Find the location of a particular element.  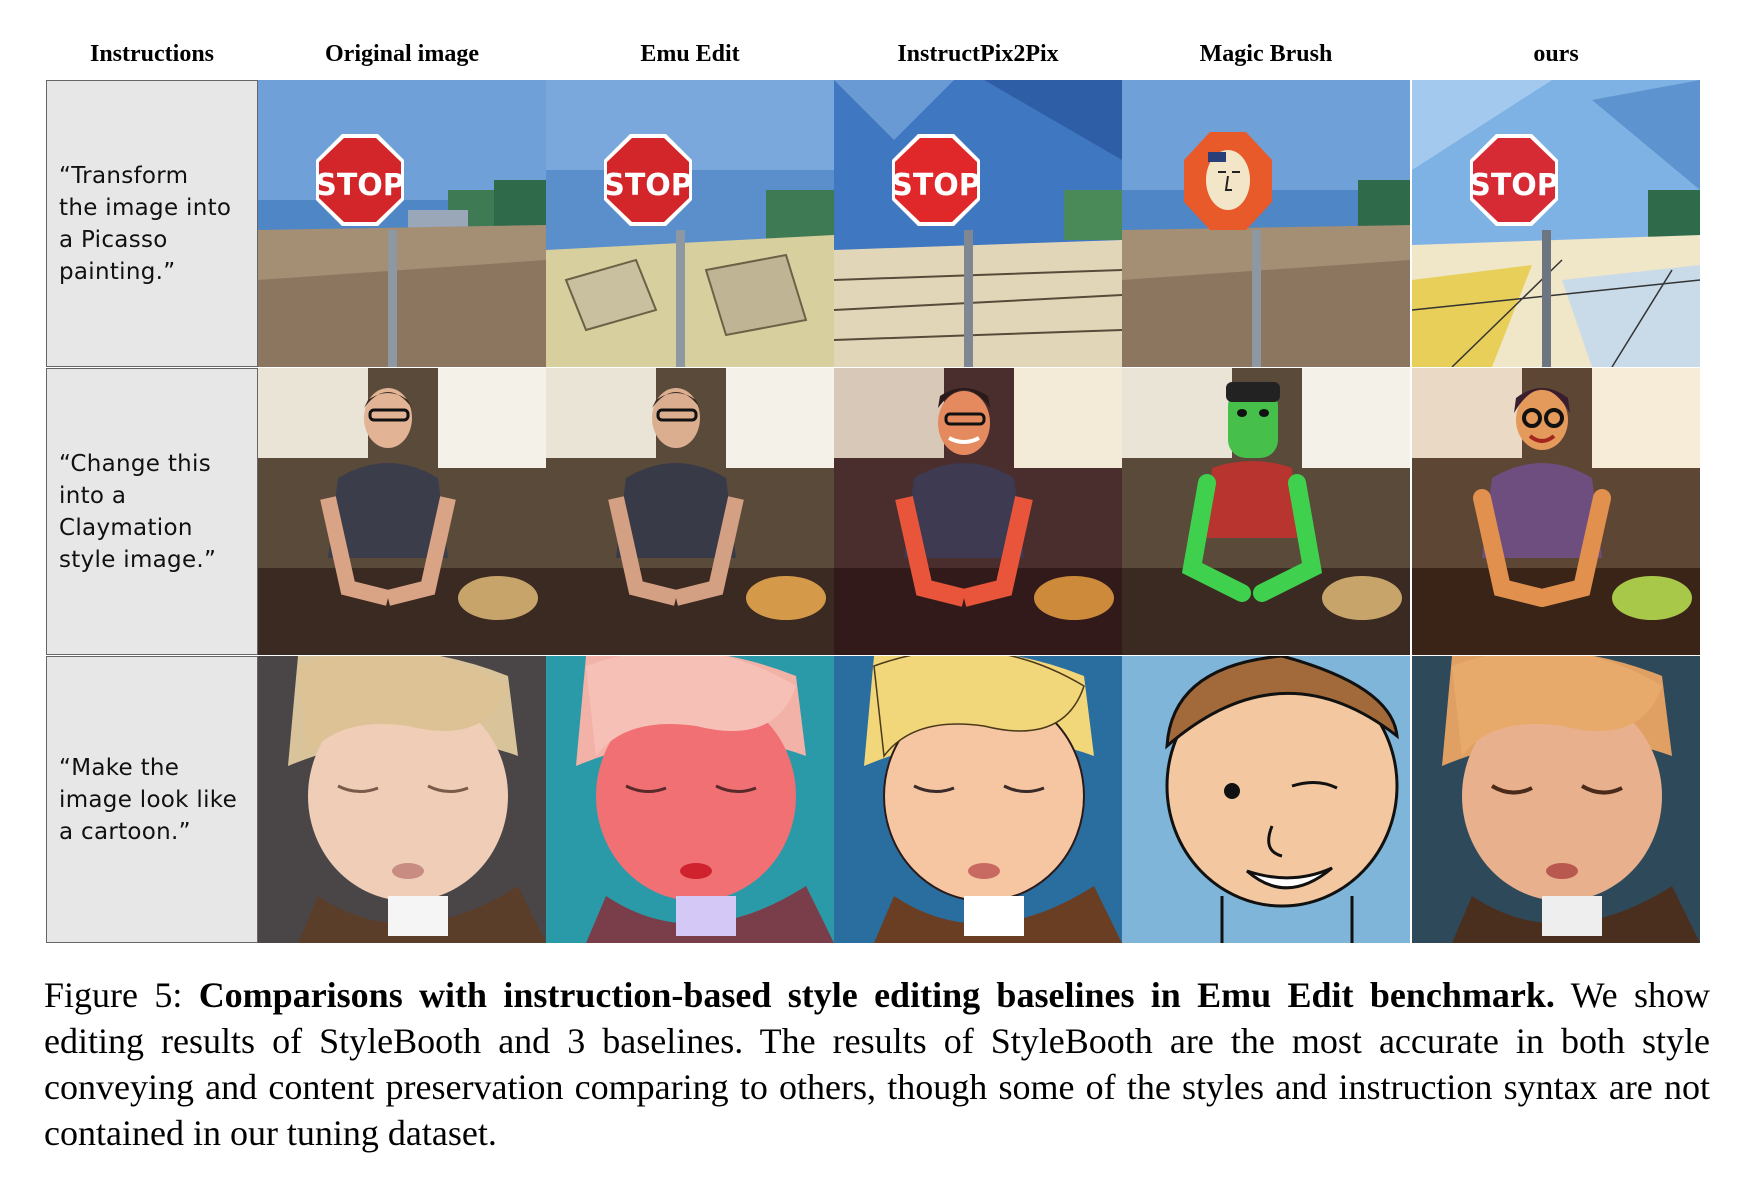

image-ours-claymation is located at coordinates (1556, 511).